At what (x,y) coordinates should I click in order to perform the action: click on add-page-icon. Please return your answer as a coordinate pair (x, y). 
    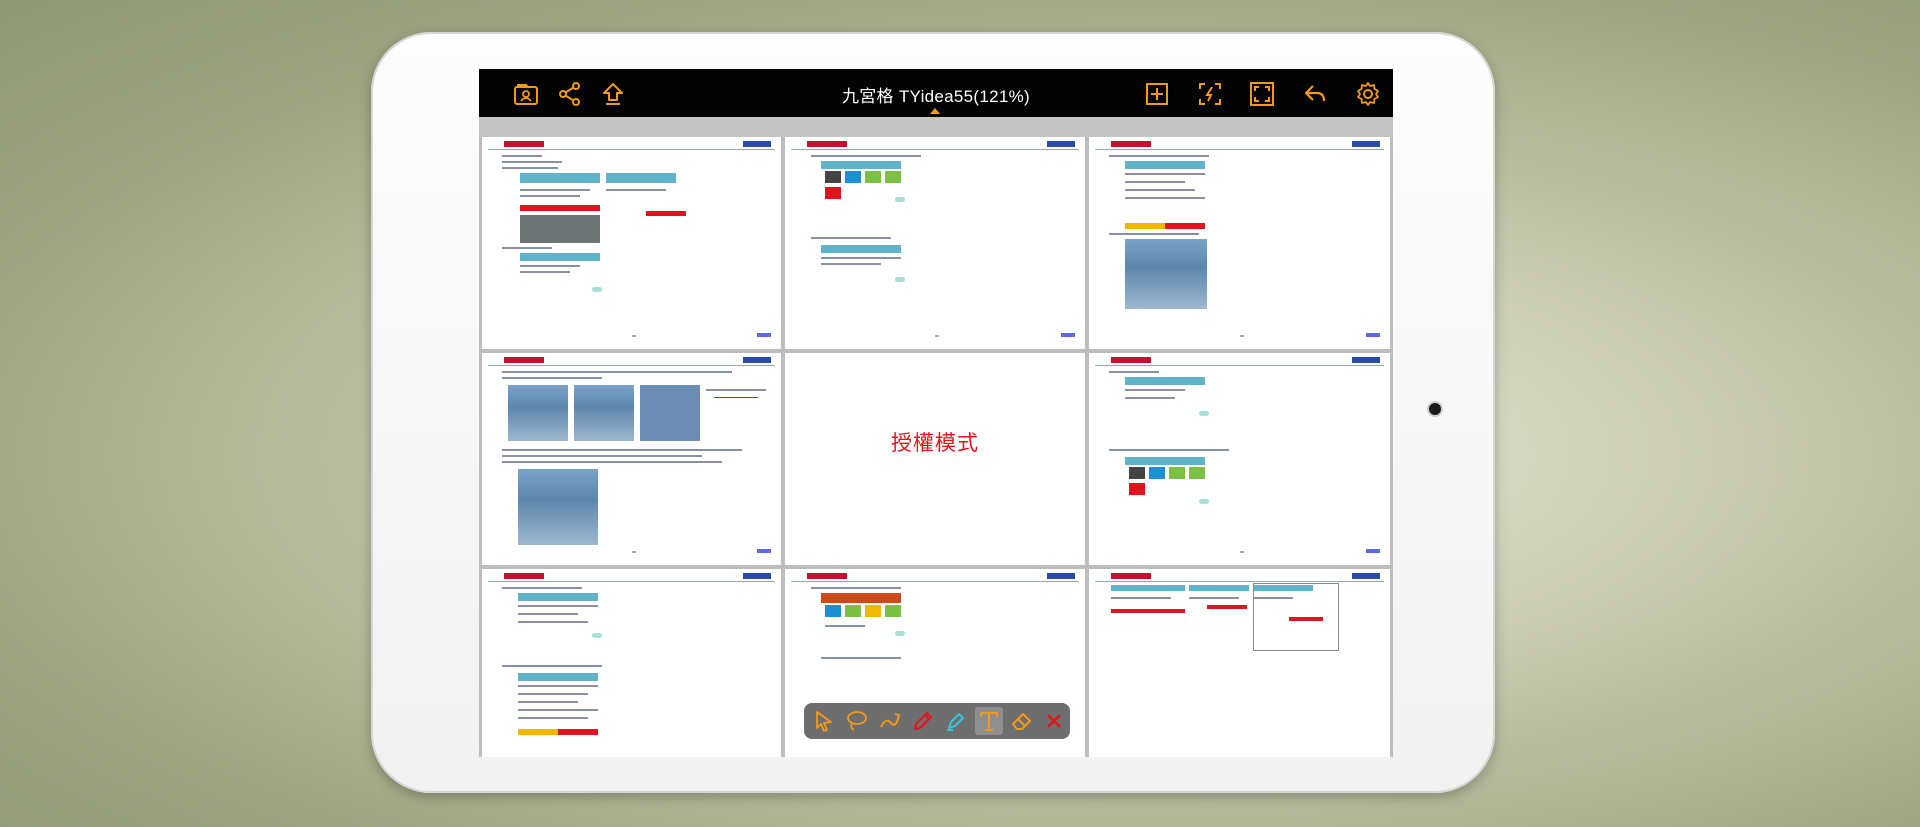
    Looking at the image, I should click on (1157, 94).